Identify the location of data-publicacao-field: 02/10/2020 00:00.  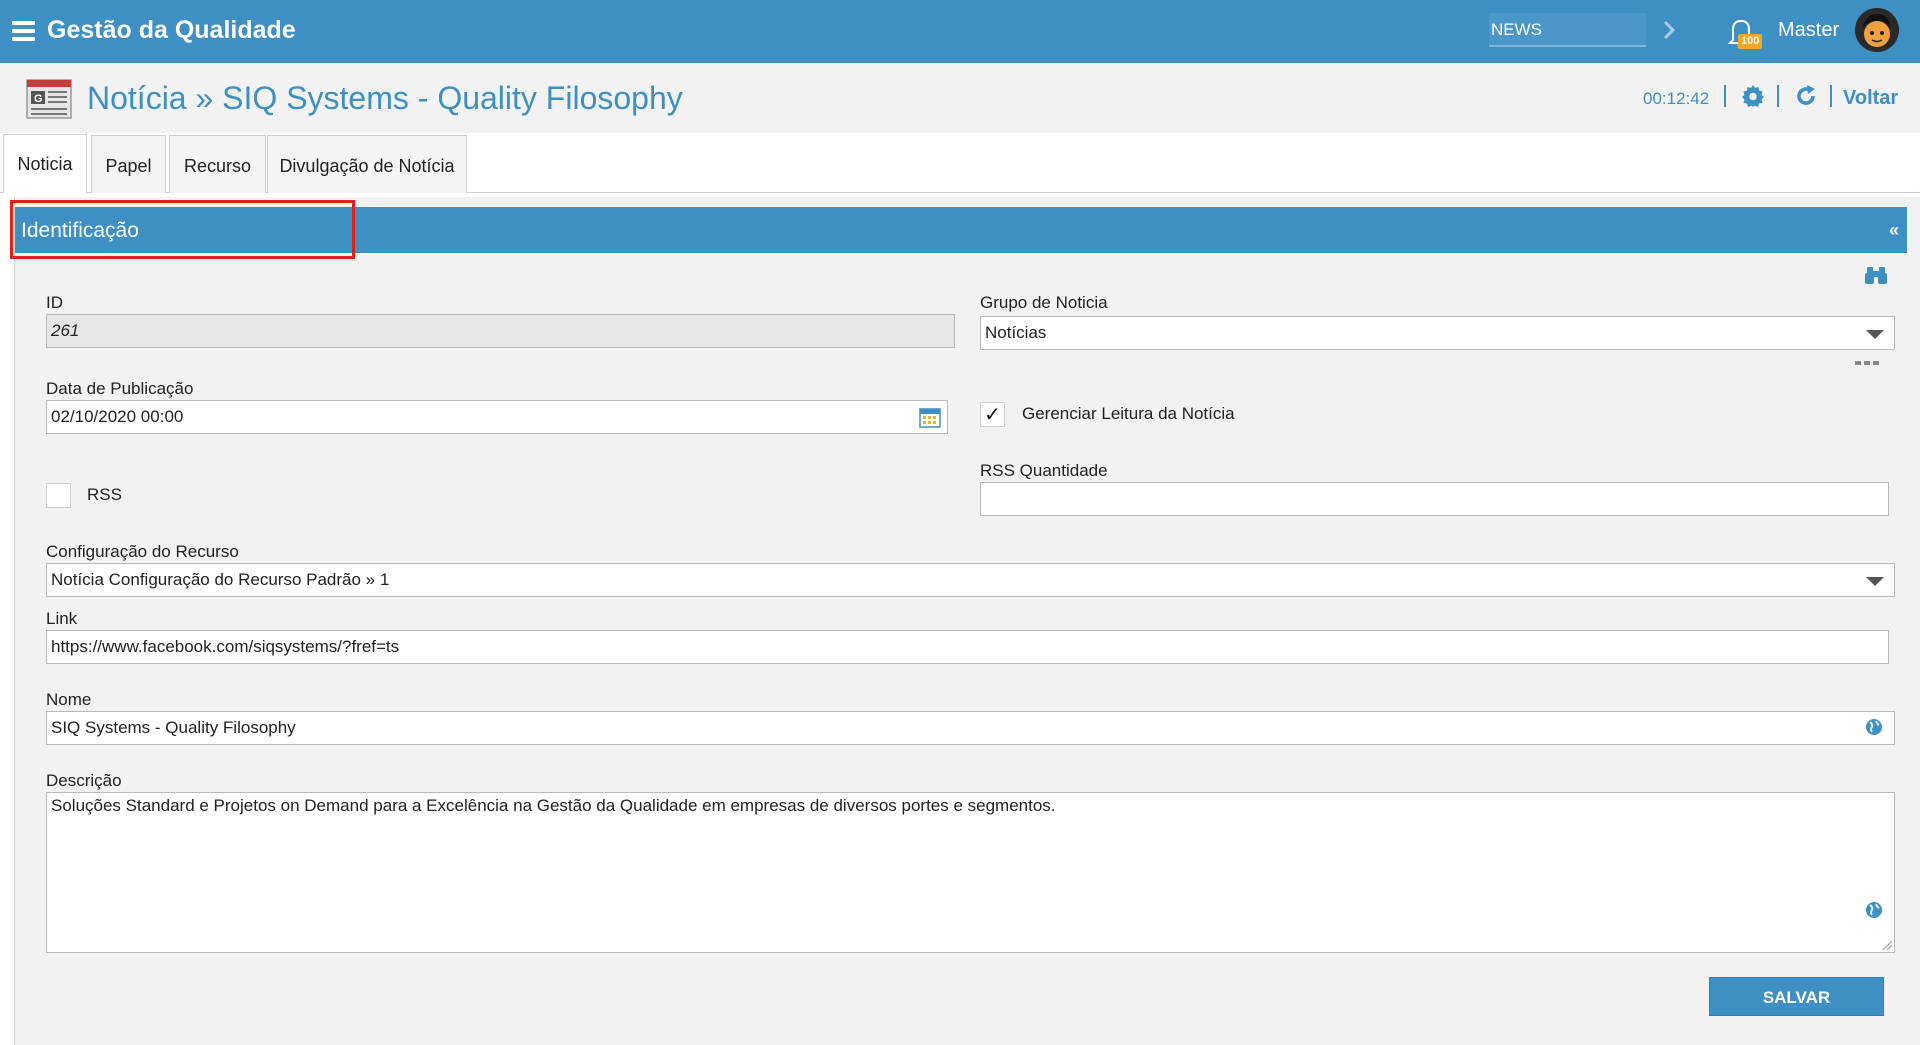
(497, 417).